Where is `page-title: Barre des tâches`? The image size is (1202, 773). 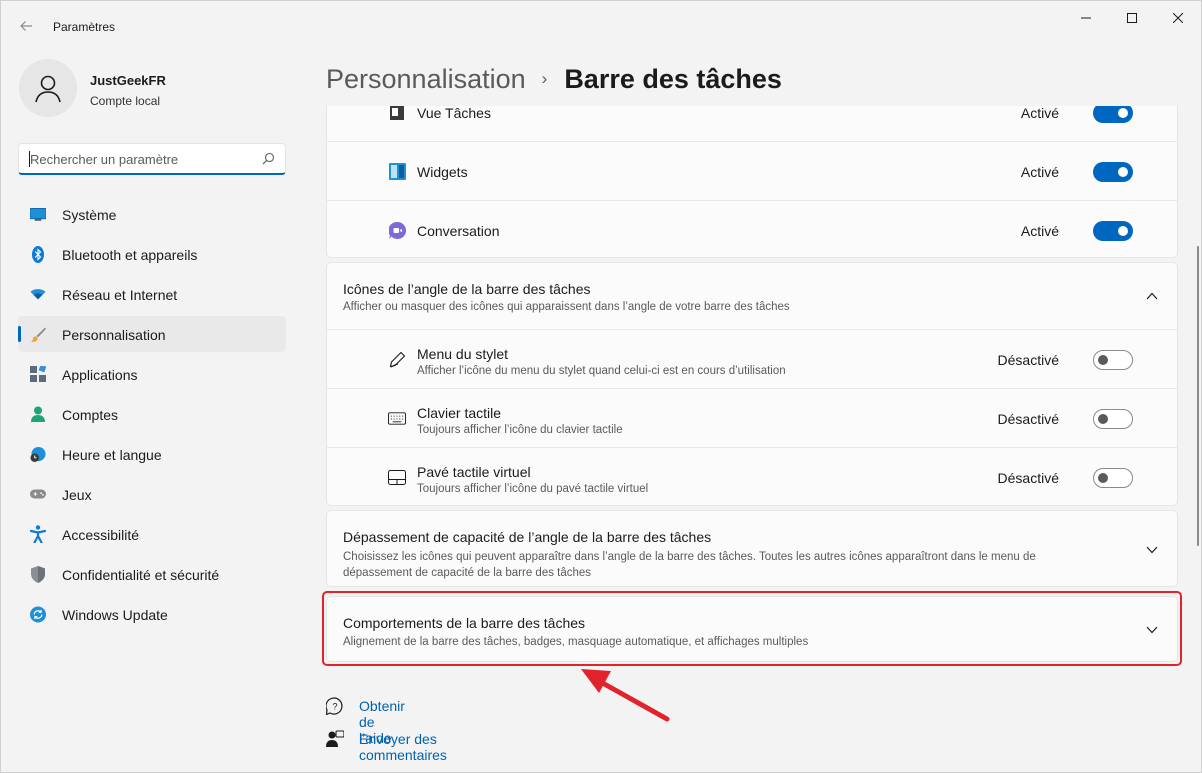 page-title: Barre des tâches is located at coordinates (673, 78).